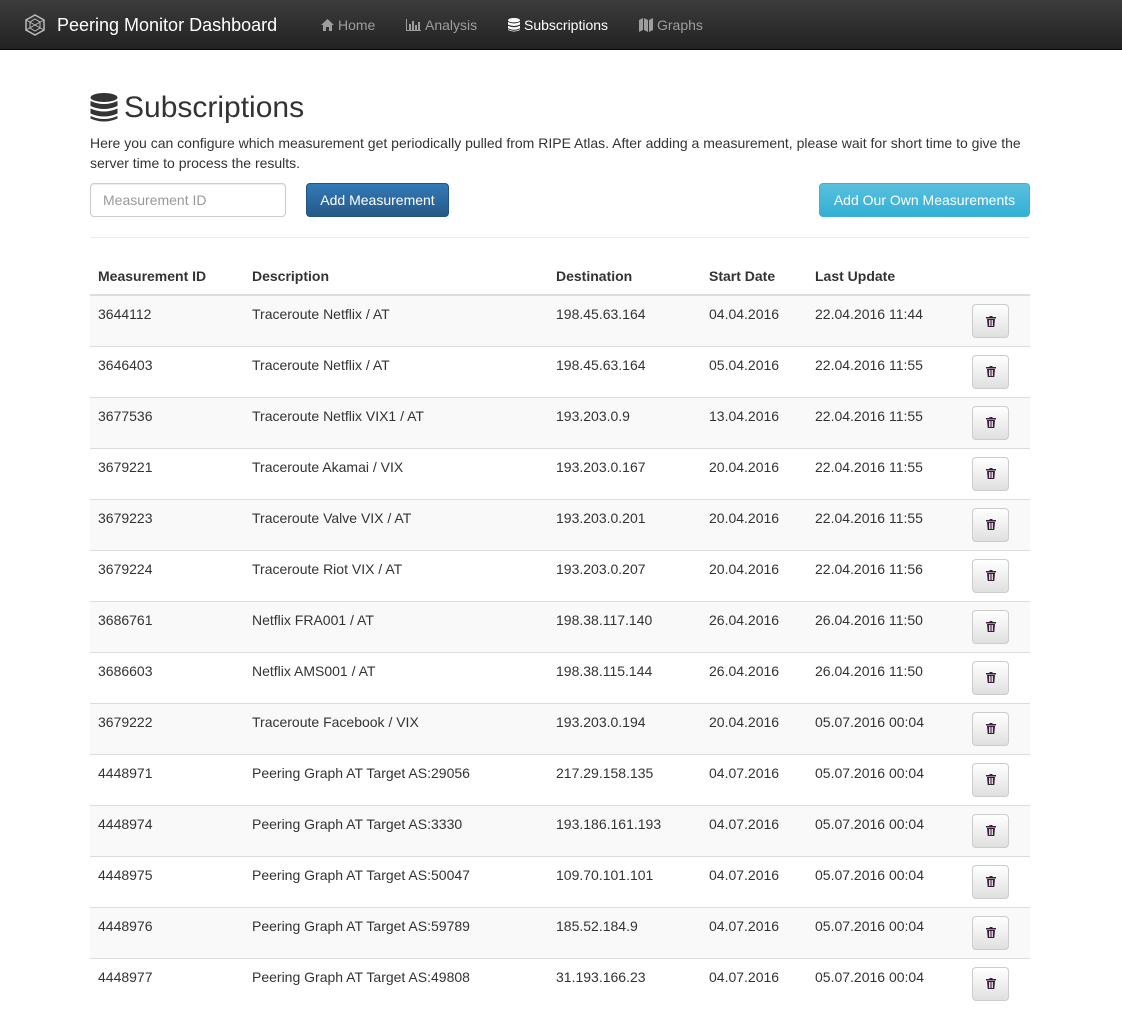 This screenshot has height=1009, width=1122. Describe the element at coordinates (646, 25) in the screenshot. I see `map-icon` at that location.